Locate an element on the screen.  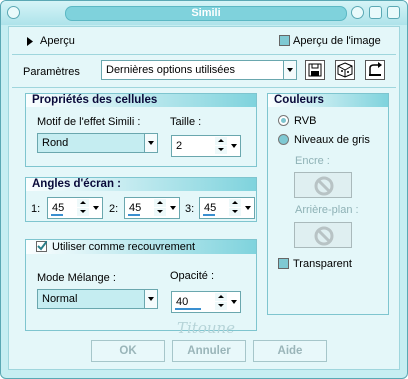
reset-arrow-icon is located at coordinates (375, 69).